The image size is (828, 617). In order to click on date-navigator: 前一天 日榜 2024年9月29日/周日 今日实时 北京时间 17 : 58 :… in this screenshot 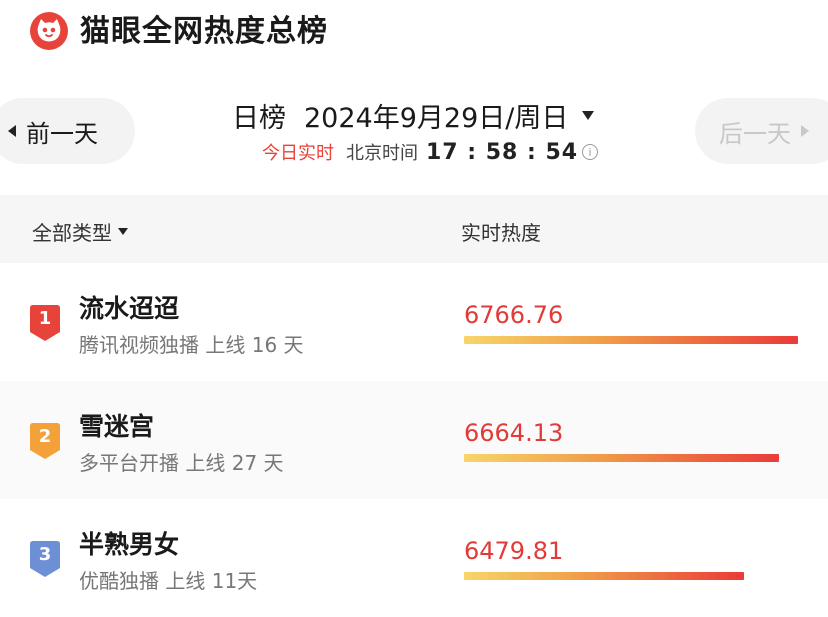, I will do `click(414, 132)`.